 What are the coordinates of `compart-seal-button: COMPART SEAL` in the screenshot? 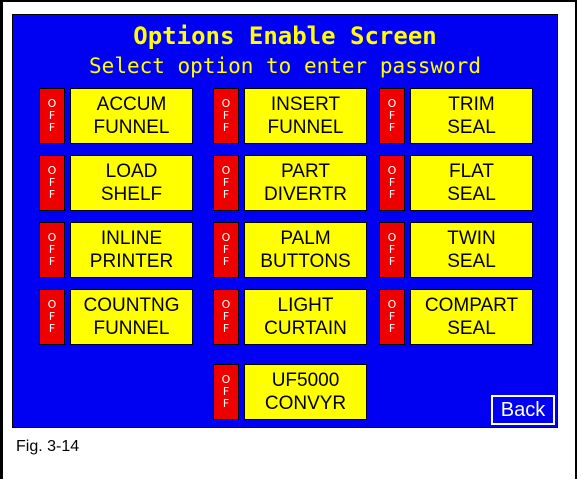 It's located at (471, 317).